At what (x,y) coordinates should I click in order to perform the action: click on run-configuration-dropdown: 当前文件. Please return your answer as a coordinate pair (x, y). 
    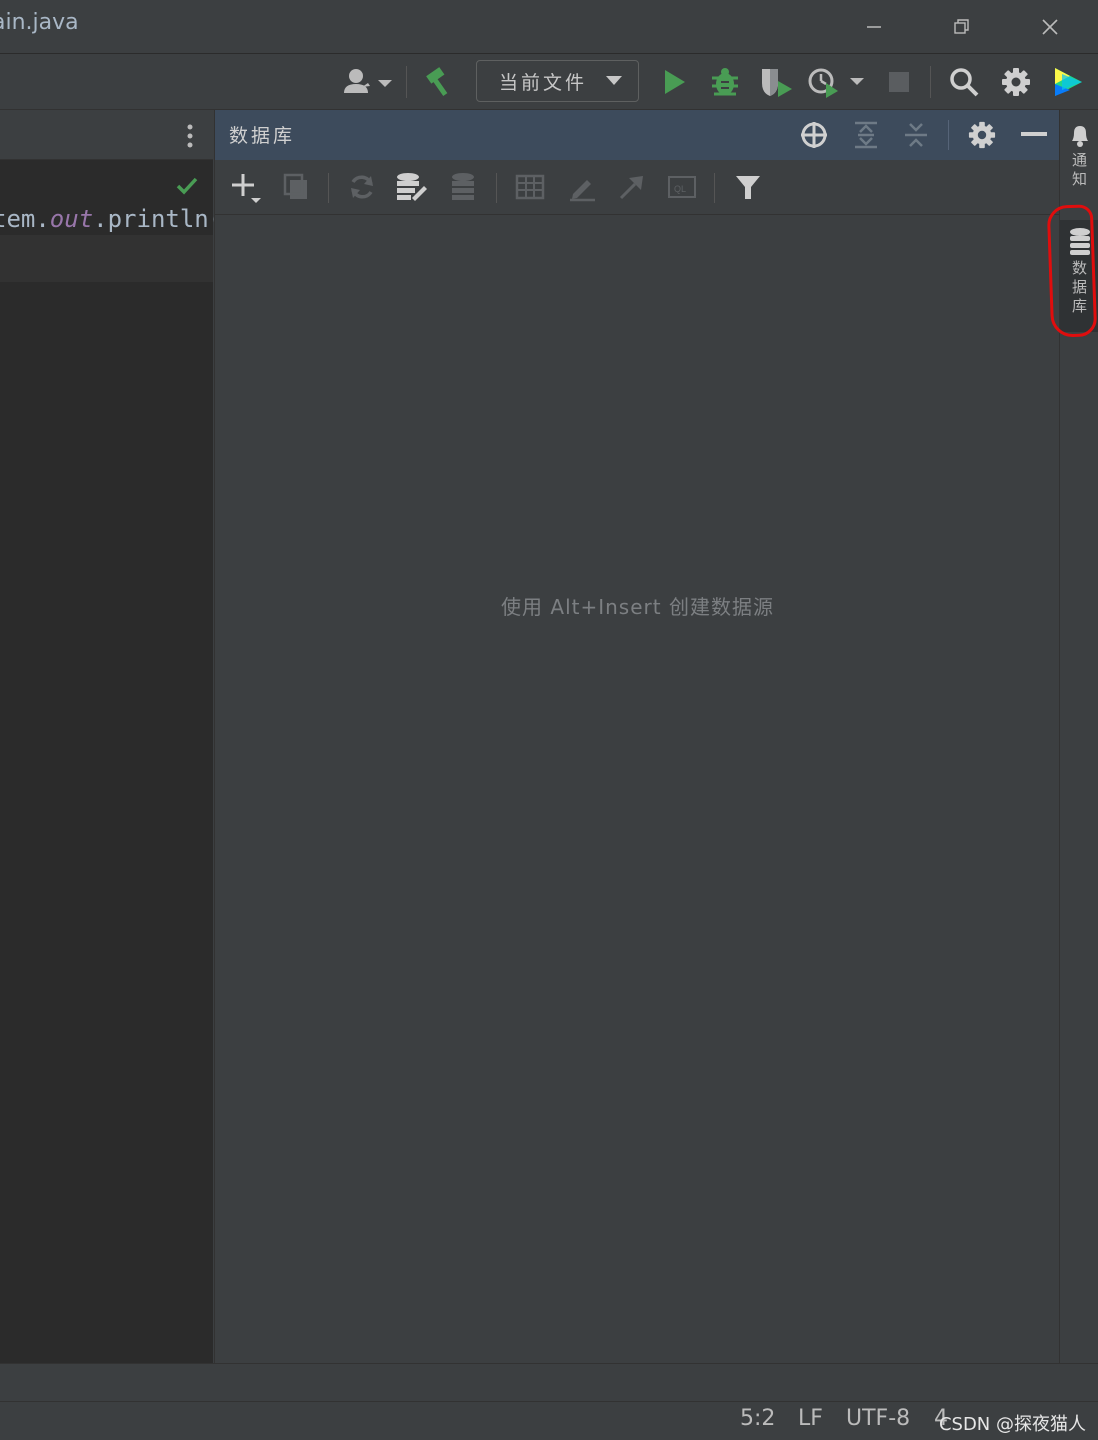
    Looking at the image, I should click on (557, 81).